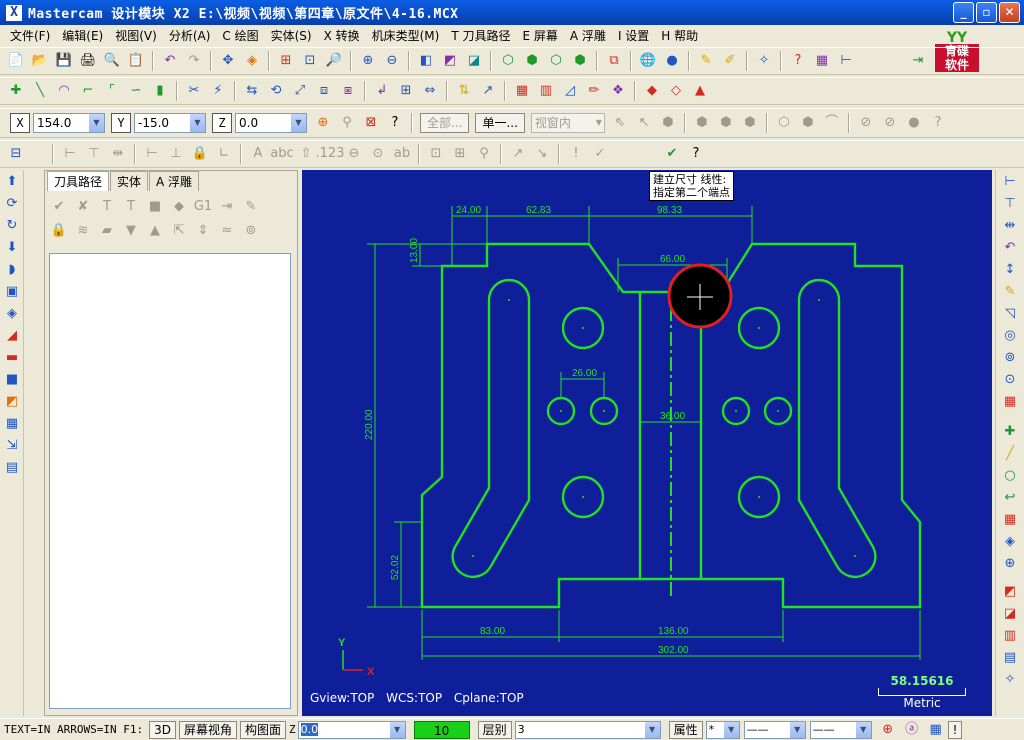  I want to click on sort-icon: ⇅, so click(464, 91).